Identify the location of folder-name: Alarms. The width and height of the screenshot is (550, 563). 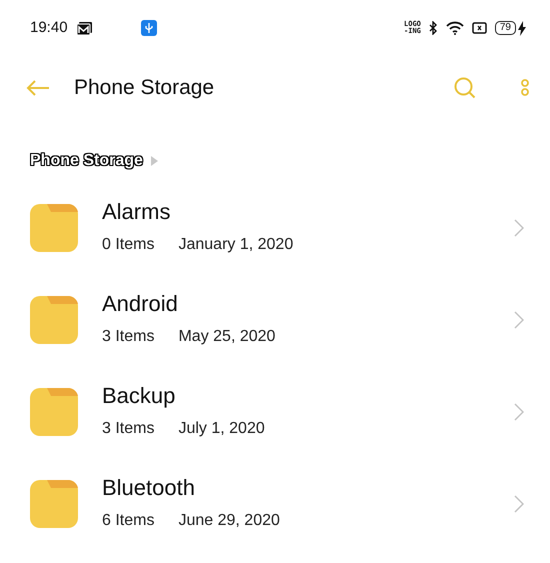
(308, 212).